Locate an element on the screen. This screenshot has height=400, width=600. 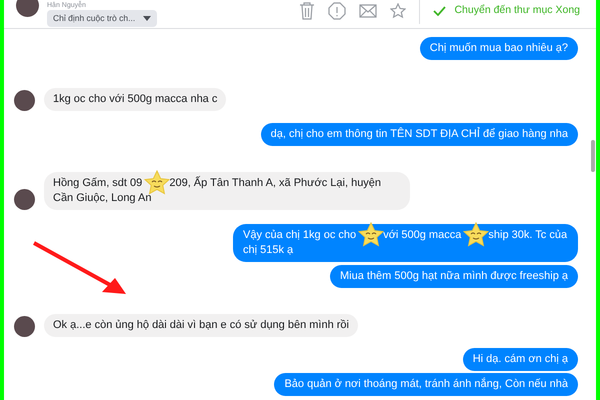
received-message: Hồng Gấm, sdt 09 209, Ấp Tân Thanh A, xã Phước Lại, huyện Cần Giuộc, Long An is located at coordinates (227, 191).